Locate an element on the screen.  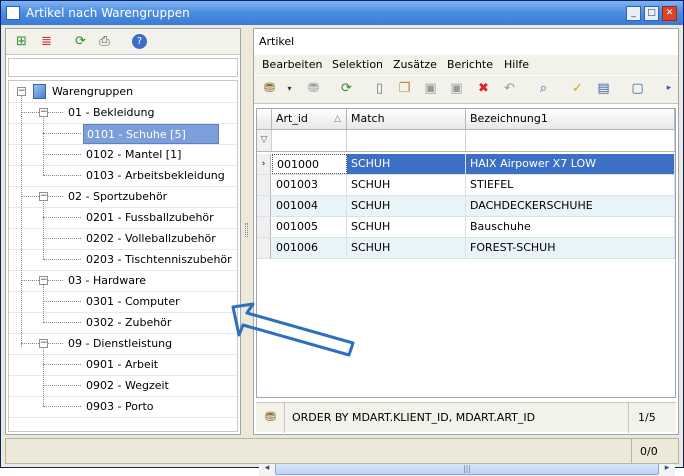
cell-art-id: 001004 is located at coordinates (309, 206).